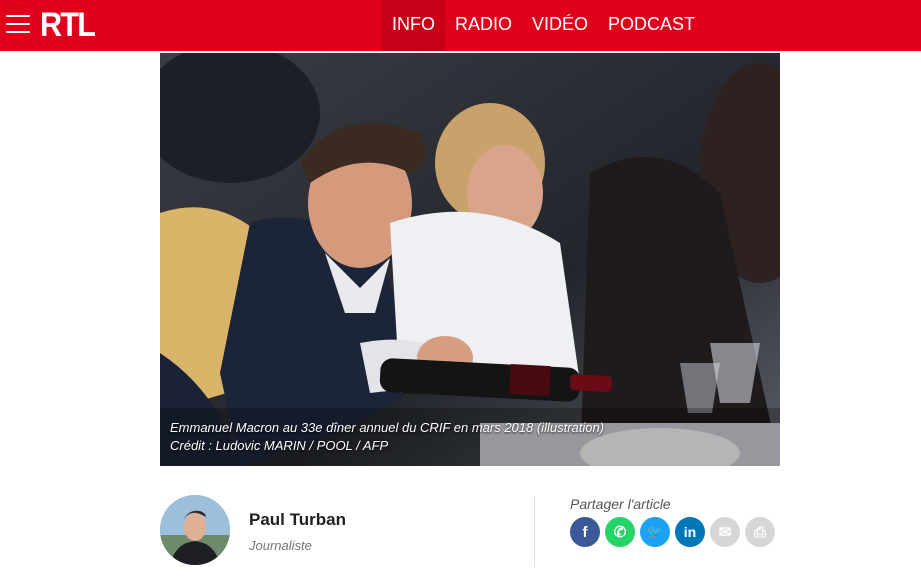 The width and height of the screenshot is (921, 585). I want to click on print-glyph: ⎙, so click(759, 532).